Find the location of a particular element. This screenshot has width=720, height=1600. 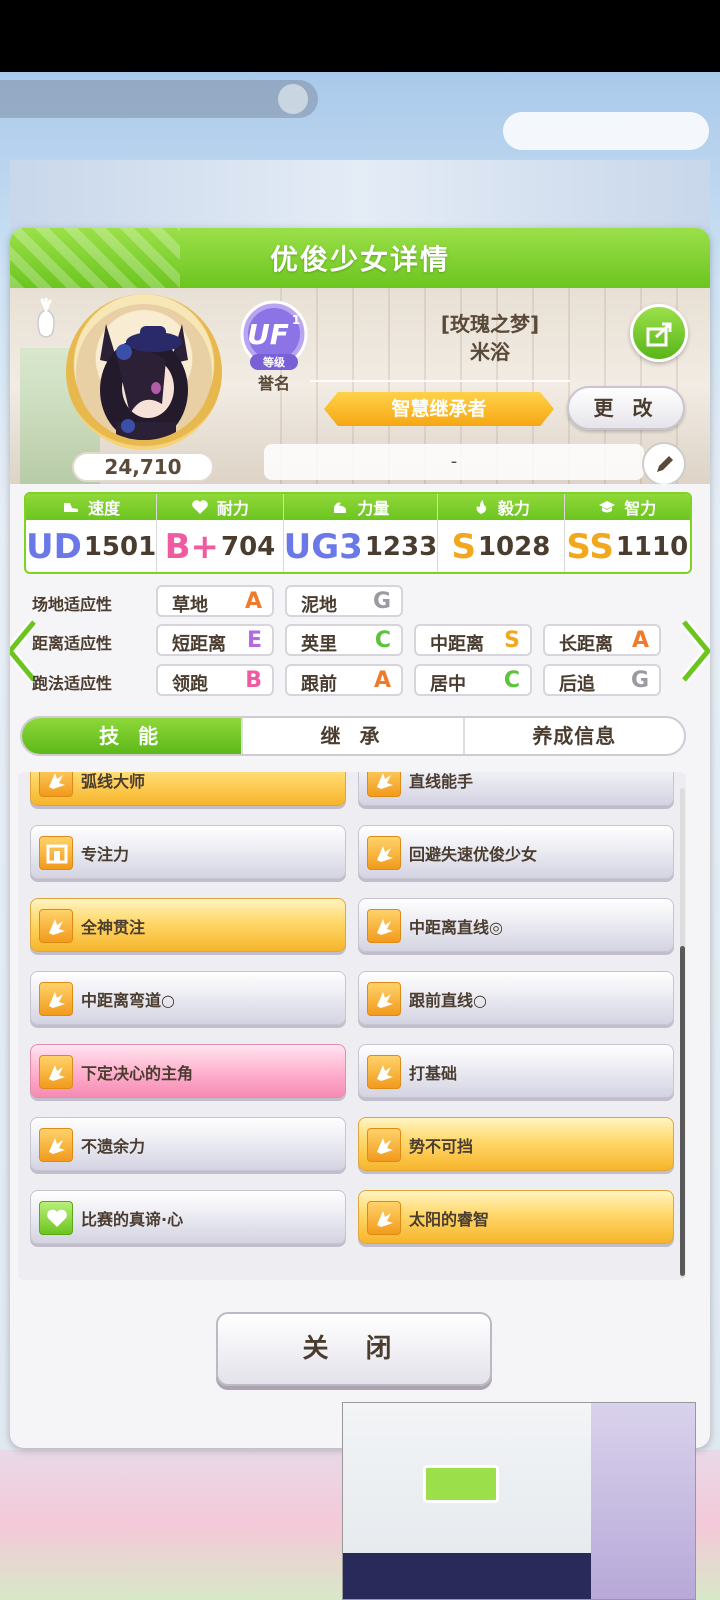

character-avatar is located at coordinates (144, 372).